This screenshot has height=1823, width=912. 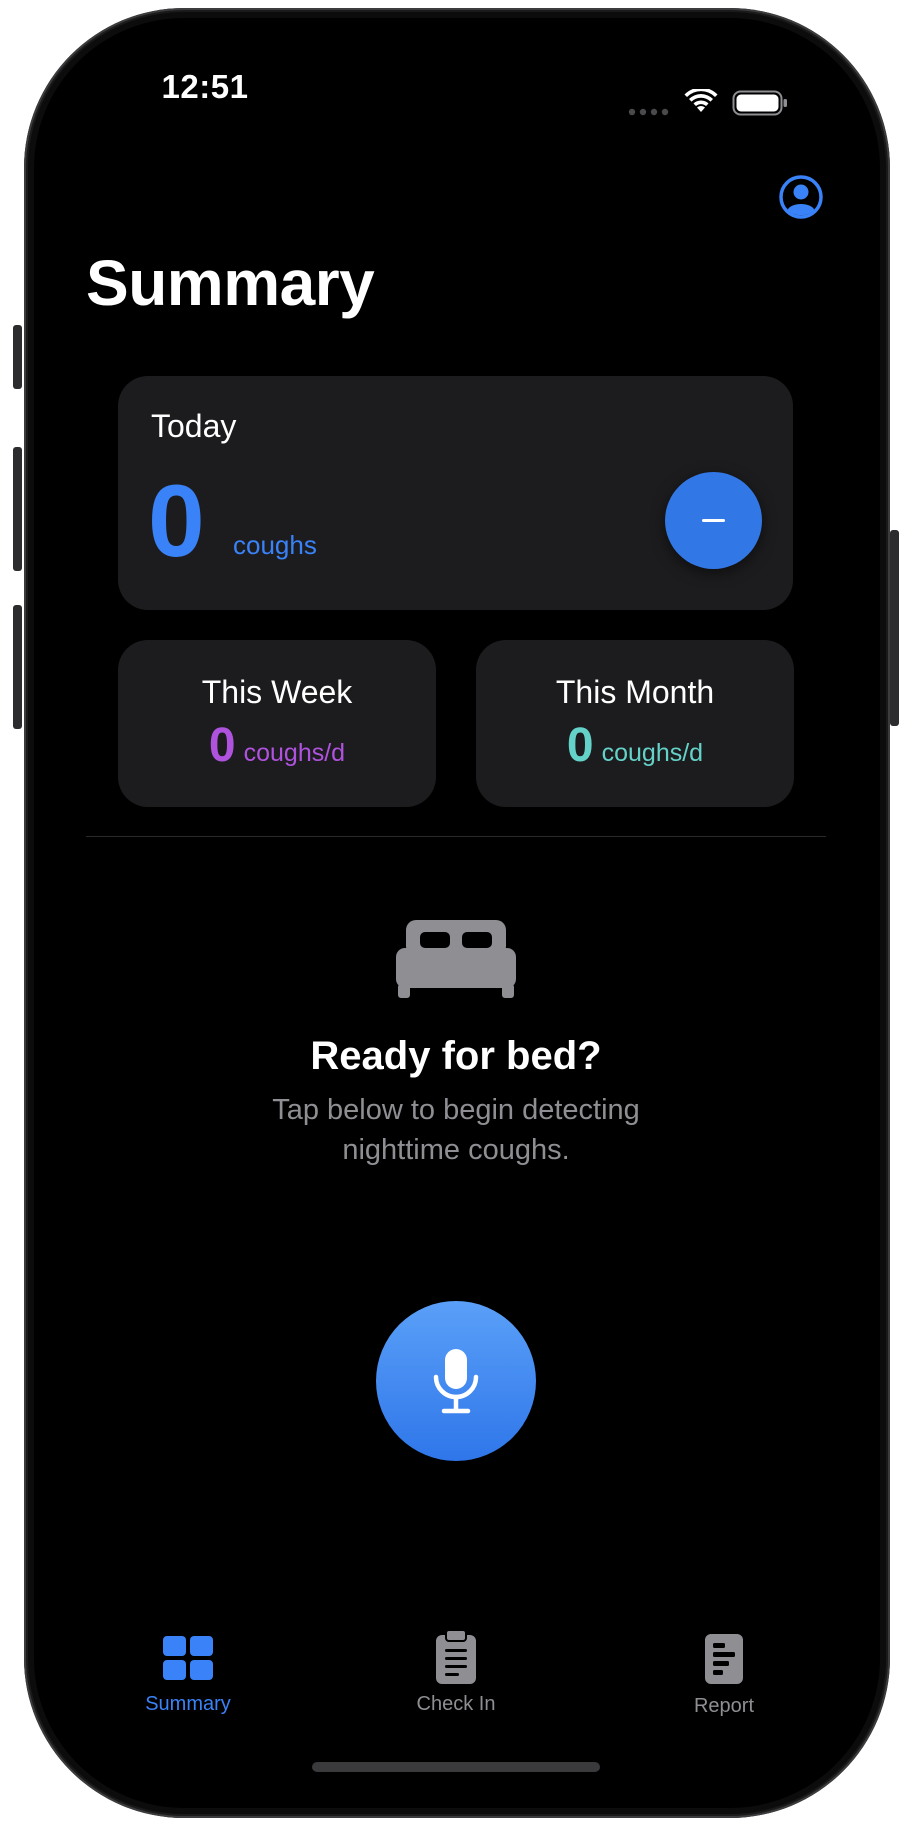 What do you see at coordinates (635, 692) in the screenshot?
I see `month-title: This Month` at bounding box center [635, 692].